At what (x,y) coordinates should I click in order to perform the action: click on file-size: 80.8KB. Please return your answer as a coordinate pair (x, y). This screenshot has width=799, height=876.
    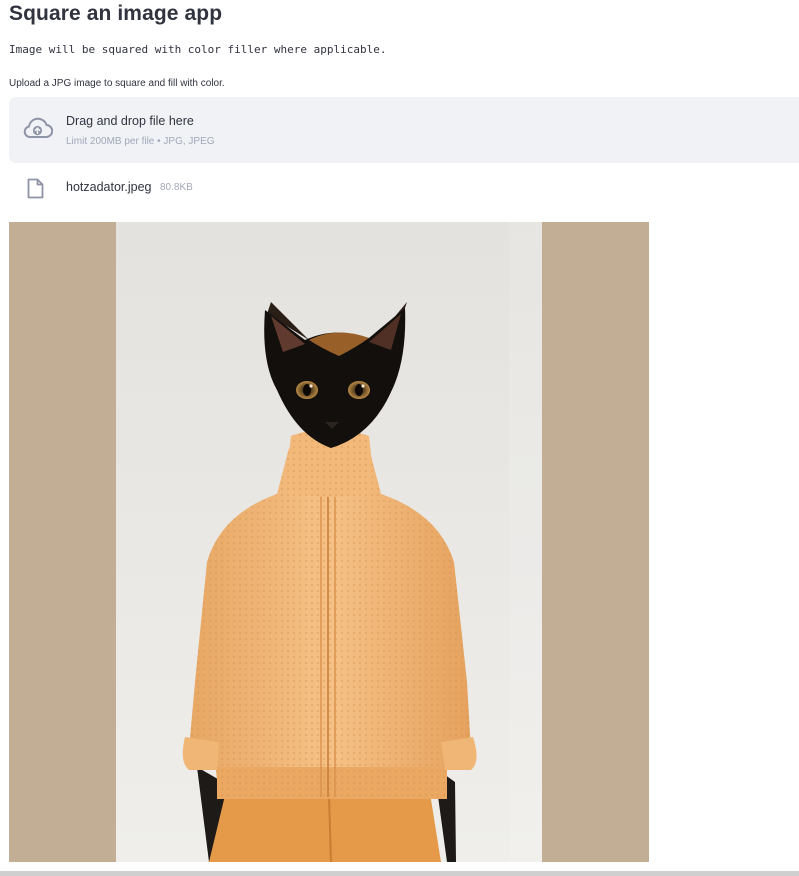
    Looking at the image, I should click on (176, 187).